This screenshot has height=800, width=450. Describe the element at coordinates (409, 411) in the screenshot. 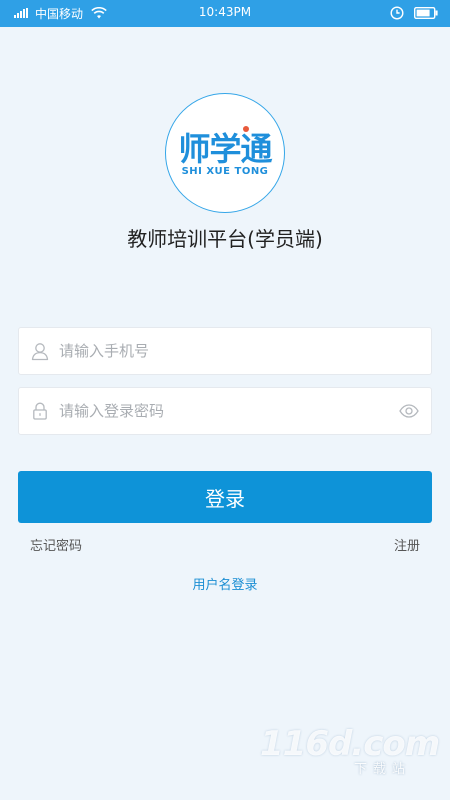

I see `eye-icon` at that location.